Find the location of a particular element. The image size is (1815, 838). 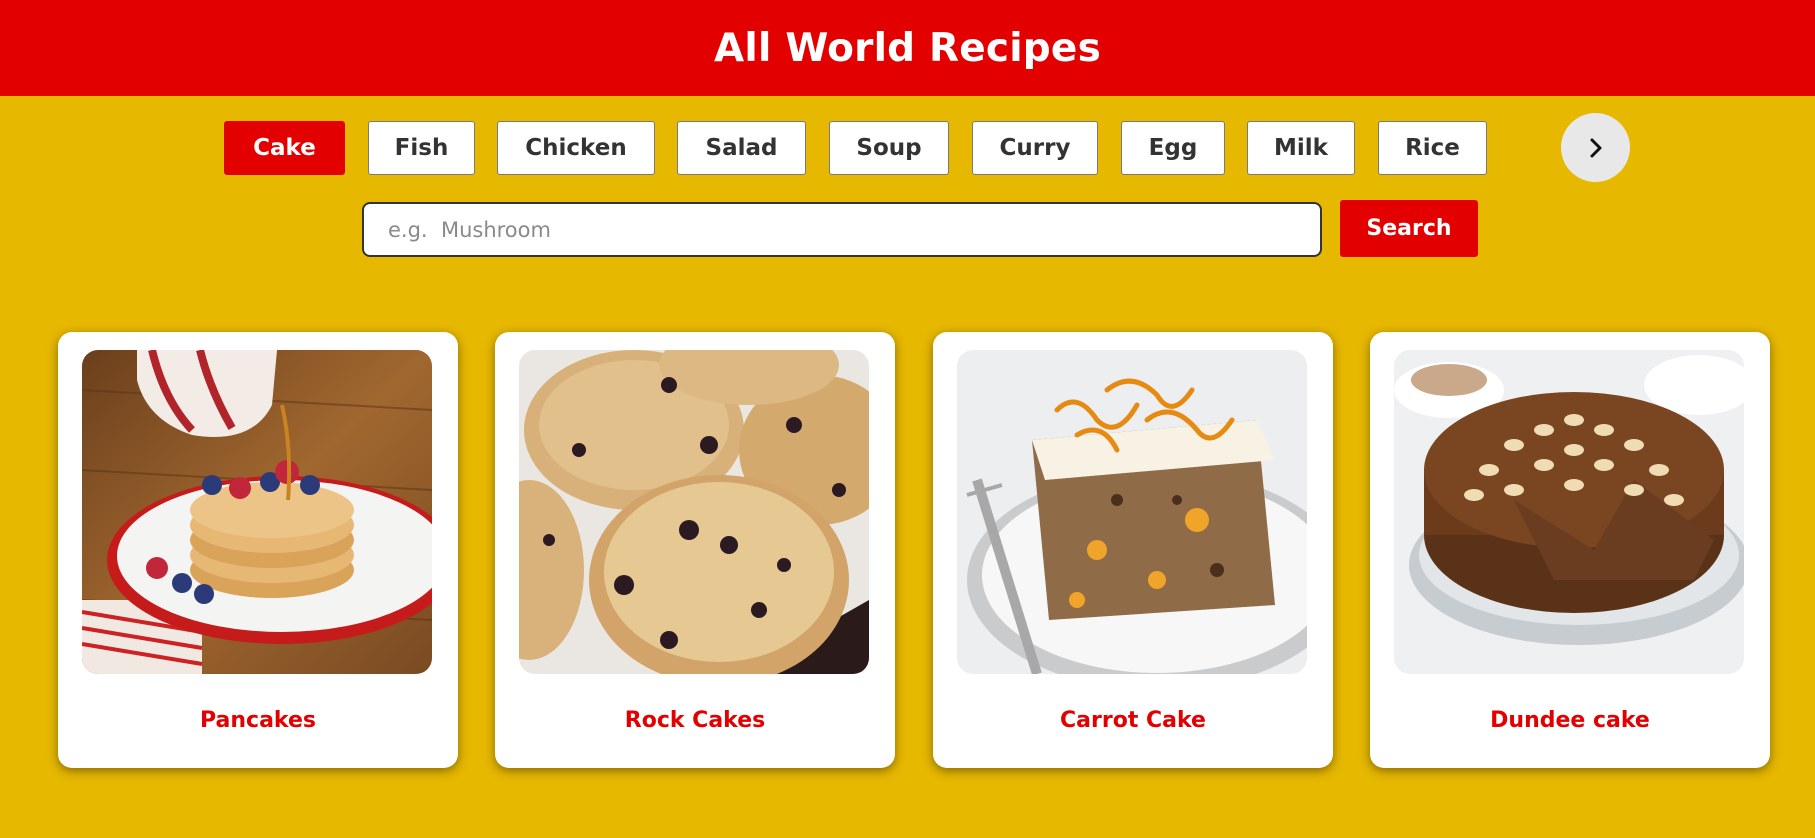

category-chip-soup: Soup is located at coordinates (889, 148).